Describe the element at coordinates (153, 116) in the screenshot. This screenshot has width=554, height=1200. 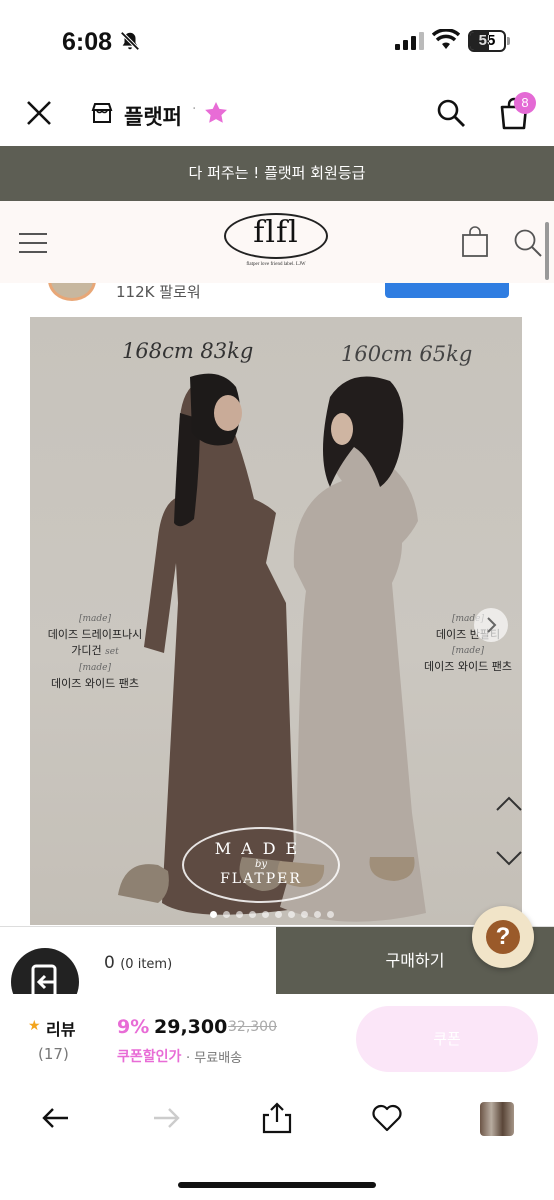
I see `store-name: 플랫퍼` at that location.